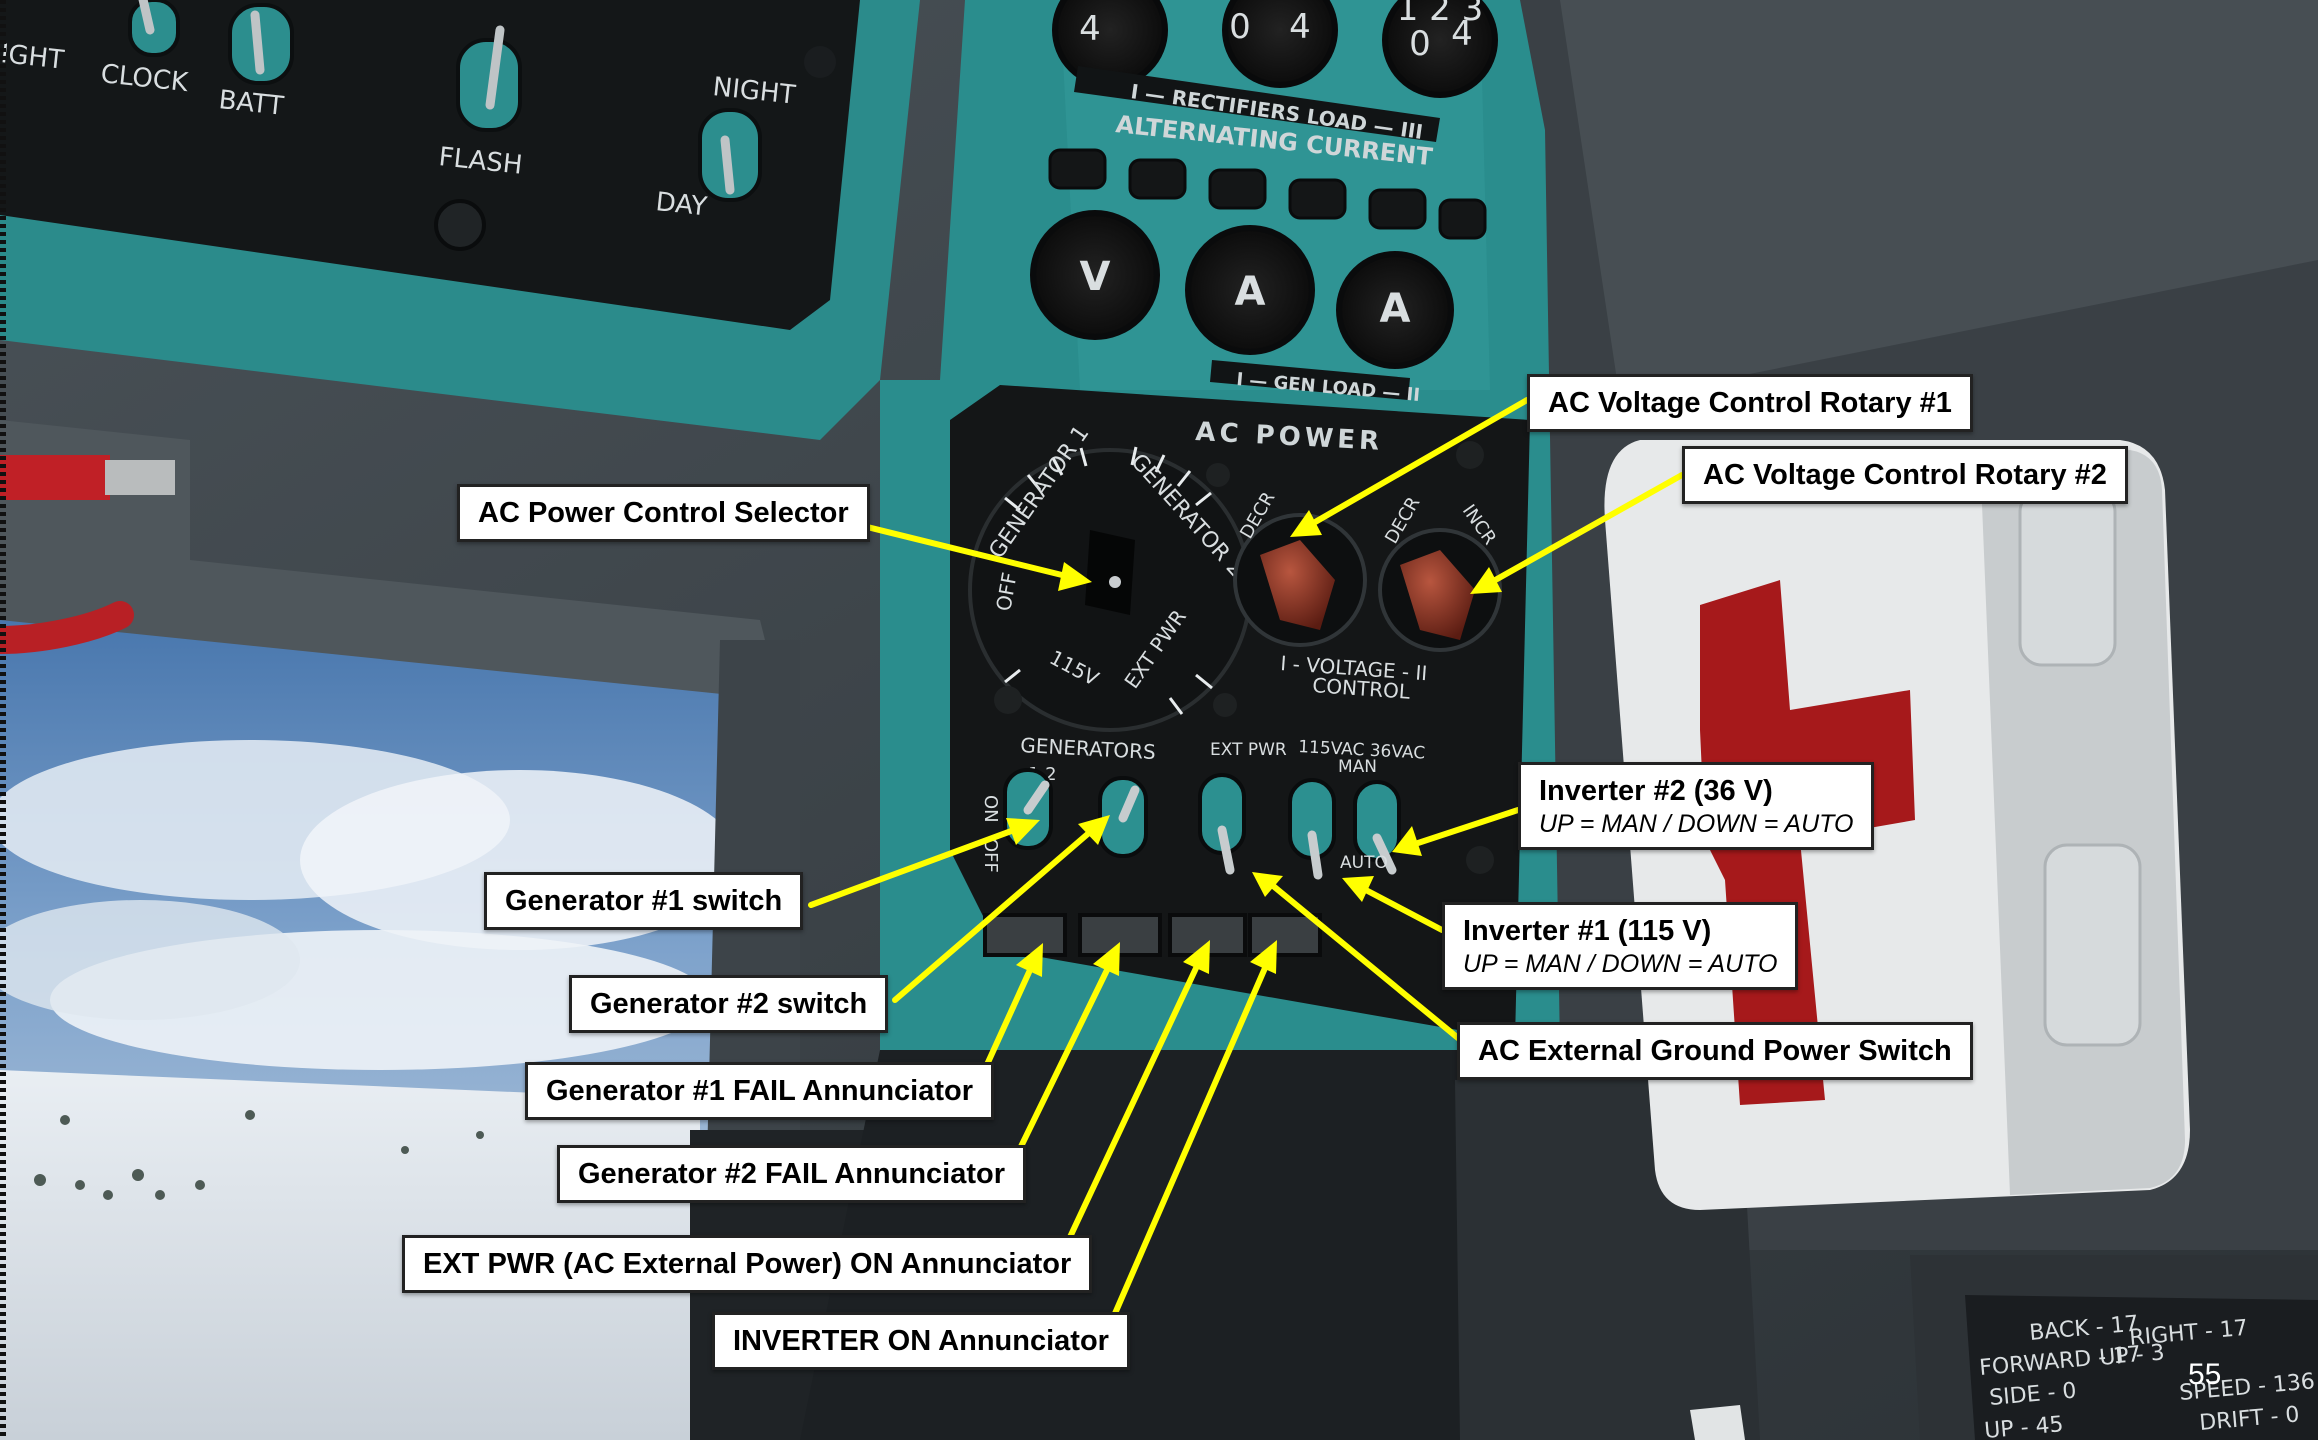 The height and width of the screenshot is (1440, 2318). I want to click on callout-title: INVERTER ON Annunciator, so click(921, 1341).